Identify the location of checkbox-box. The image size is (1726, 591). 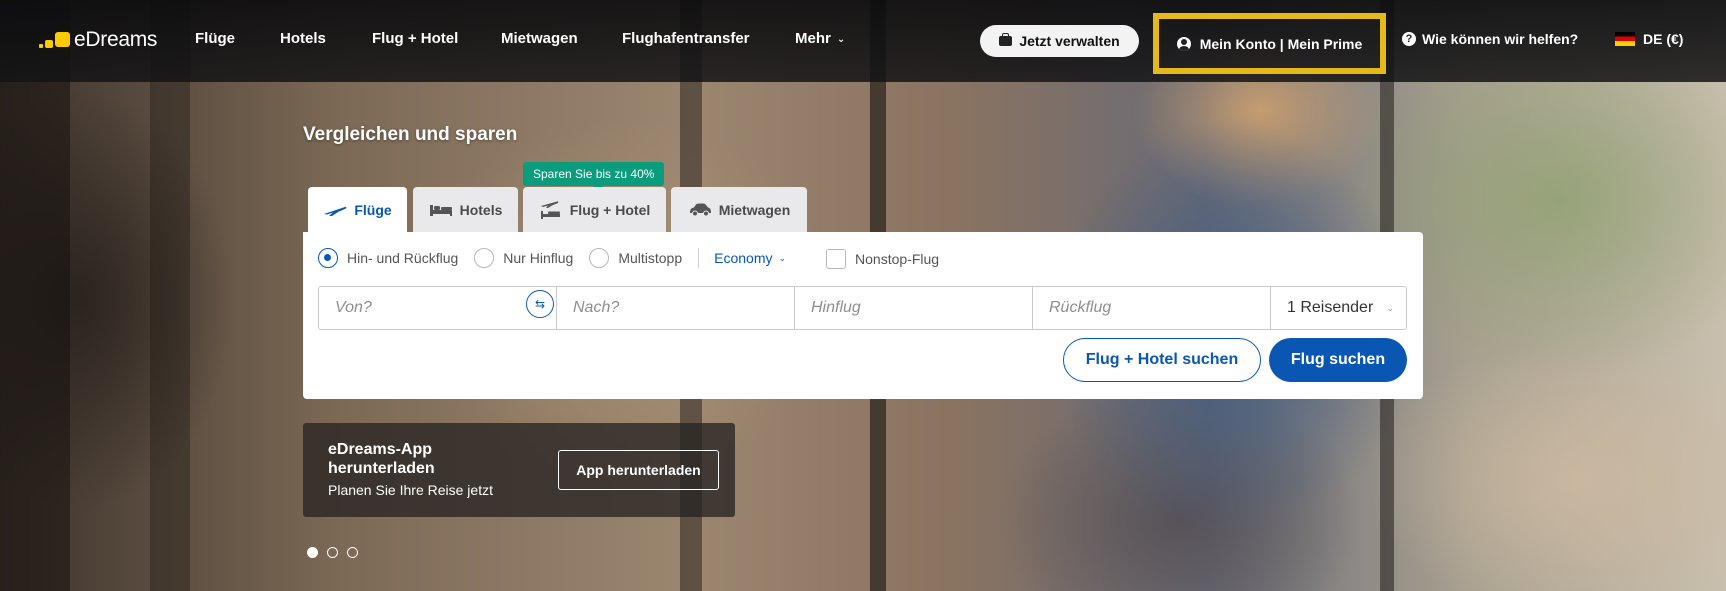
(836, 259).